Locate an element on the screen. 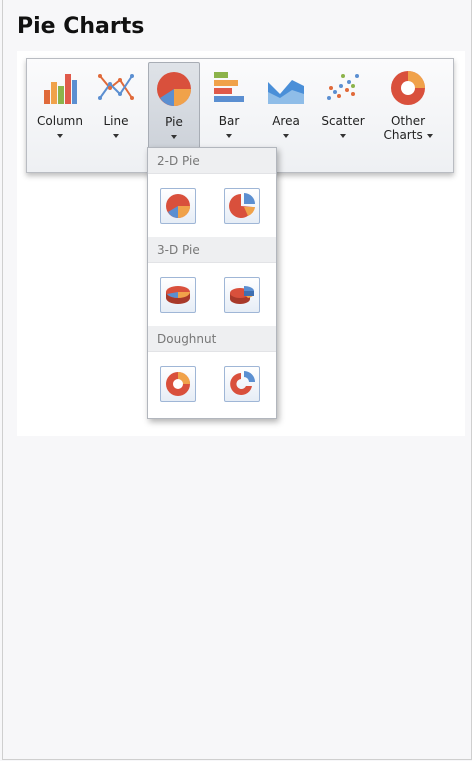  page-title: Pie Charts is located at coordinates (81, 26).